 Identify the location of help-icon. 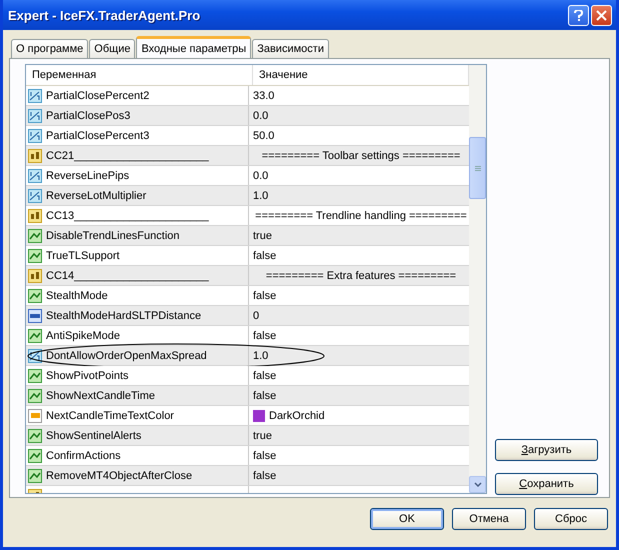
(578, 15).